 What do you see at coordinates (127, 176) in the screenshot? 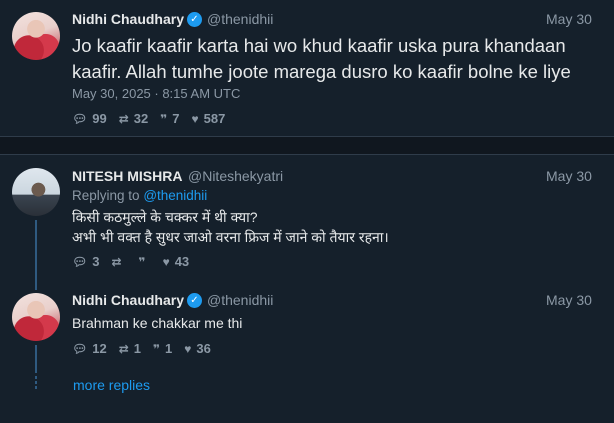
I see `author-name: NITESH MISHRA` at bounding box center [127, 176].